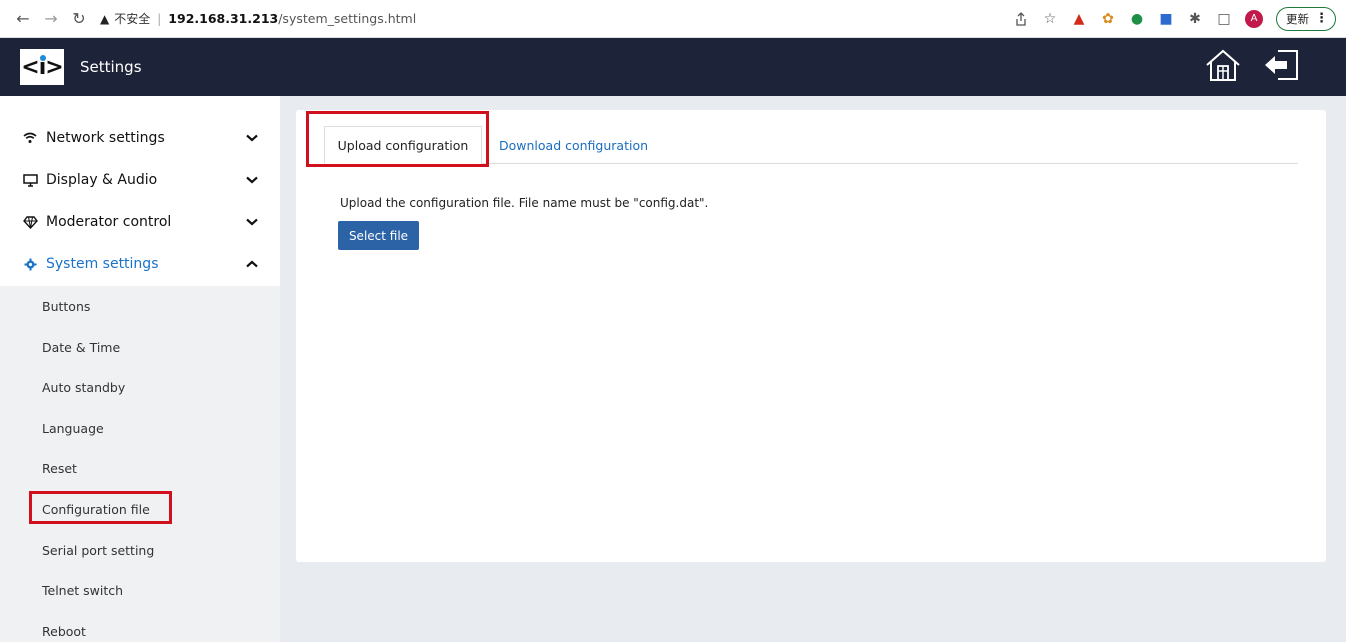 This screenshot has width=1346, height=642. I want to click on sidebar-item-network-settings: Network settings, so click(140, 138).